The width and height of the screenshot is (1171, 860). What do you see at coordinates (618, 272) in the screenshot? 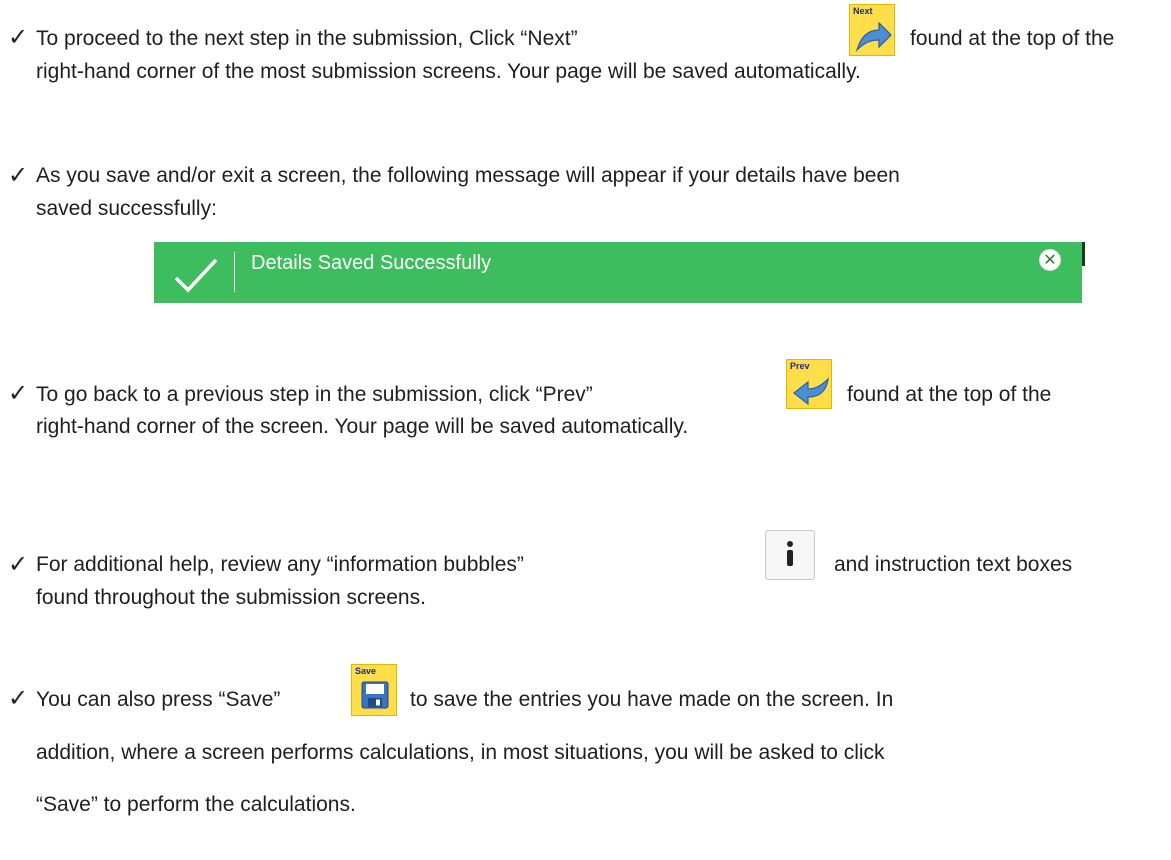
I see `success-banner: Details Saved Successfully ✕` at bounding box center [618, 272].